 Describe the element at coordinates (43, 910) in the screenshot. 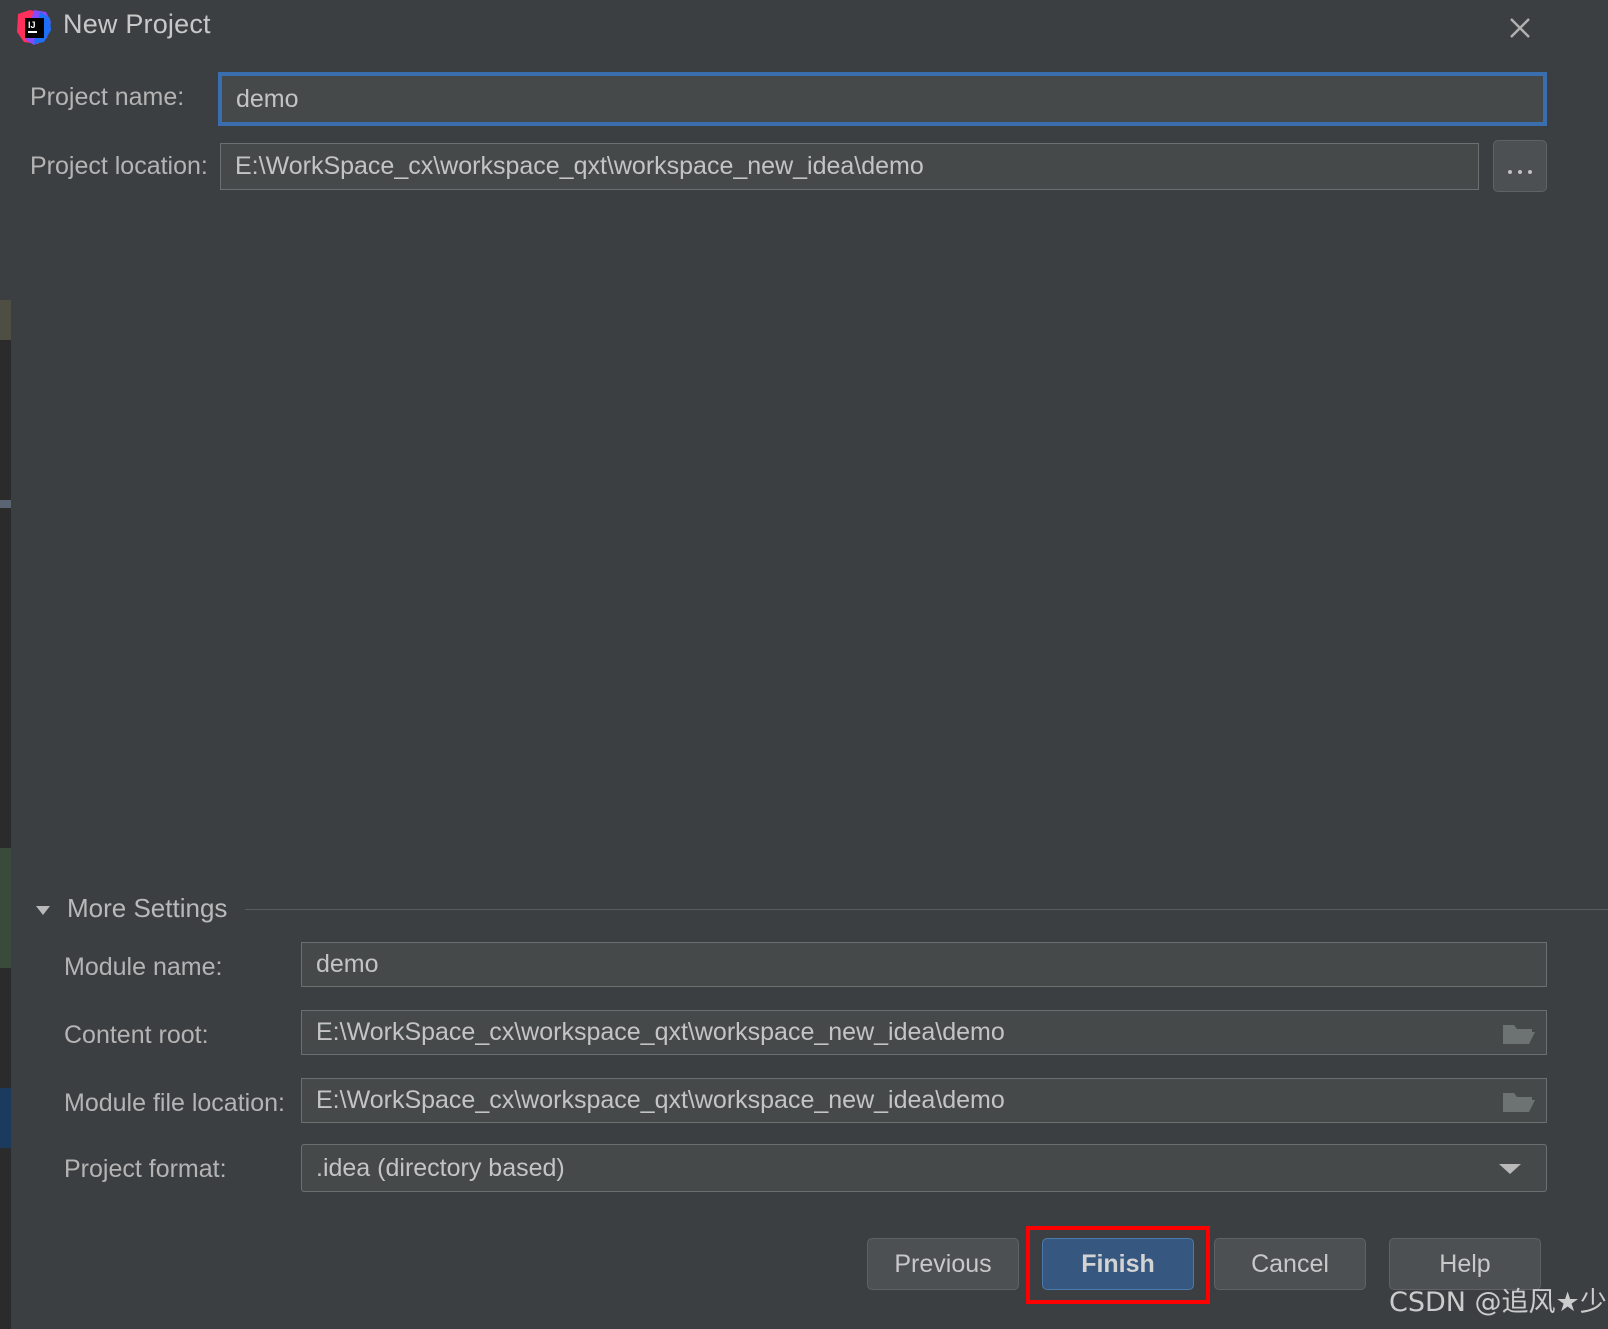

I see `triangle-down-icon` at that location.